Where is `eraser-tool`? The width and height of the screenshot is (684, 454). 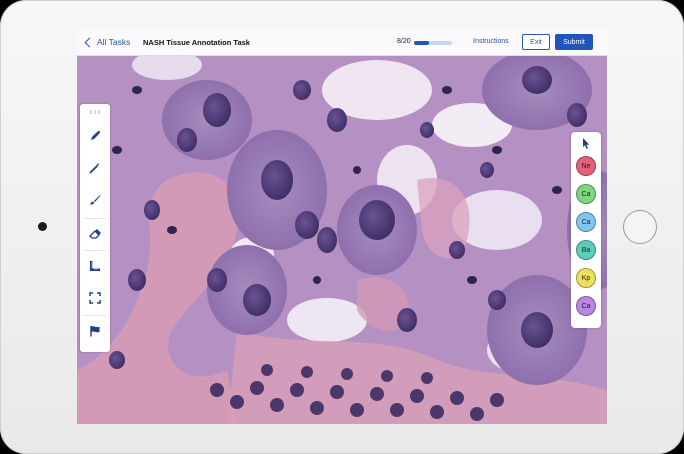
eraser-tool is located at coordinates (95, 234).